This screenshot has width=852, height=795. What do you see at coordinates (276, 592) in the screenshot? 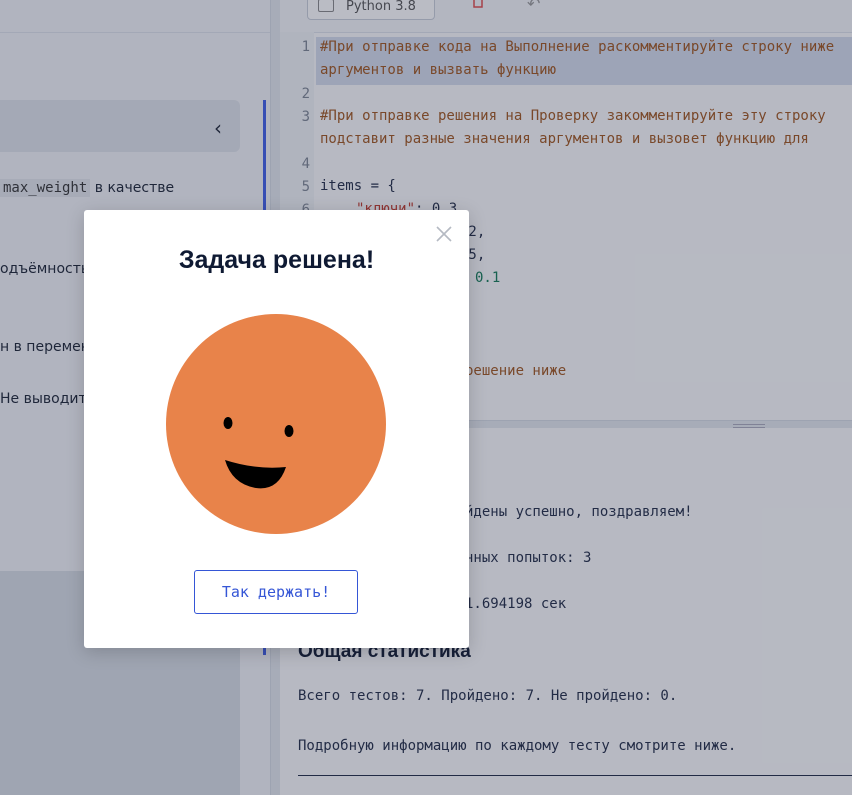
I see `keep-going-button: Так держать!` at bounding box center [276, 592].